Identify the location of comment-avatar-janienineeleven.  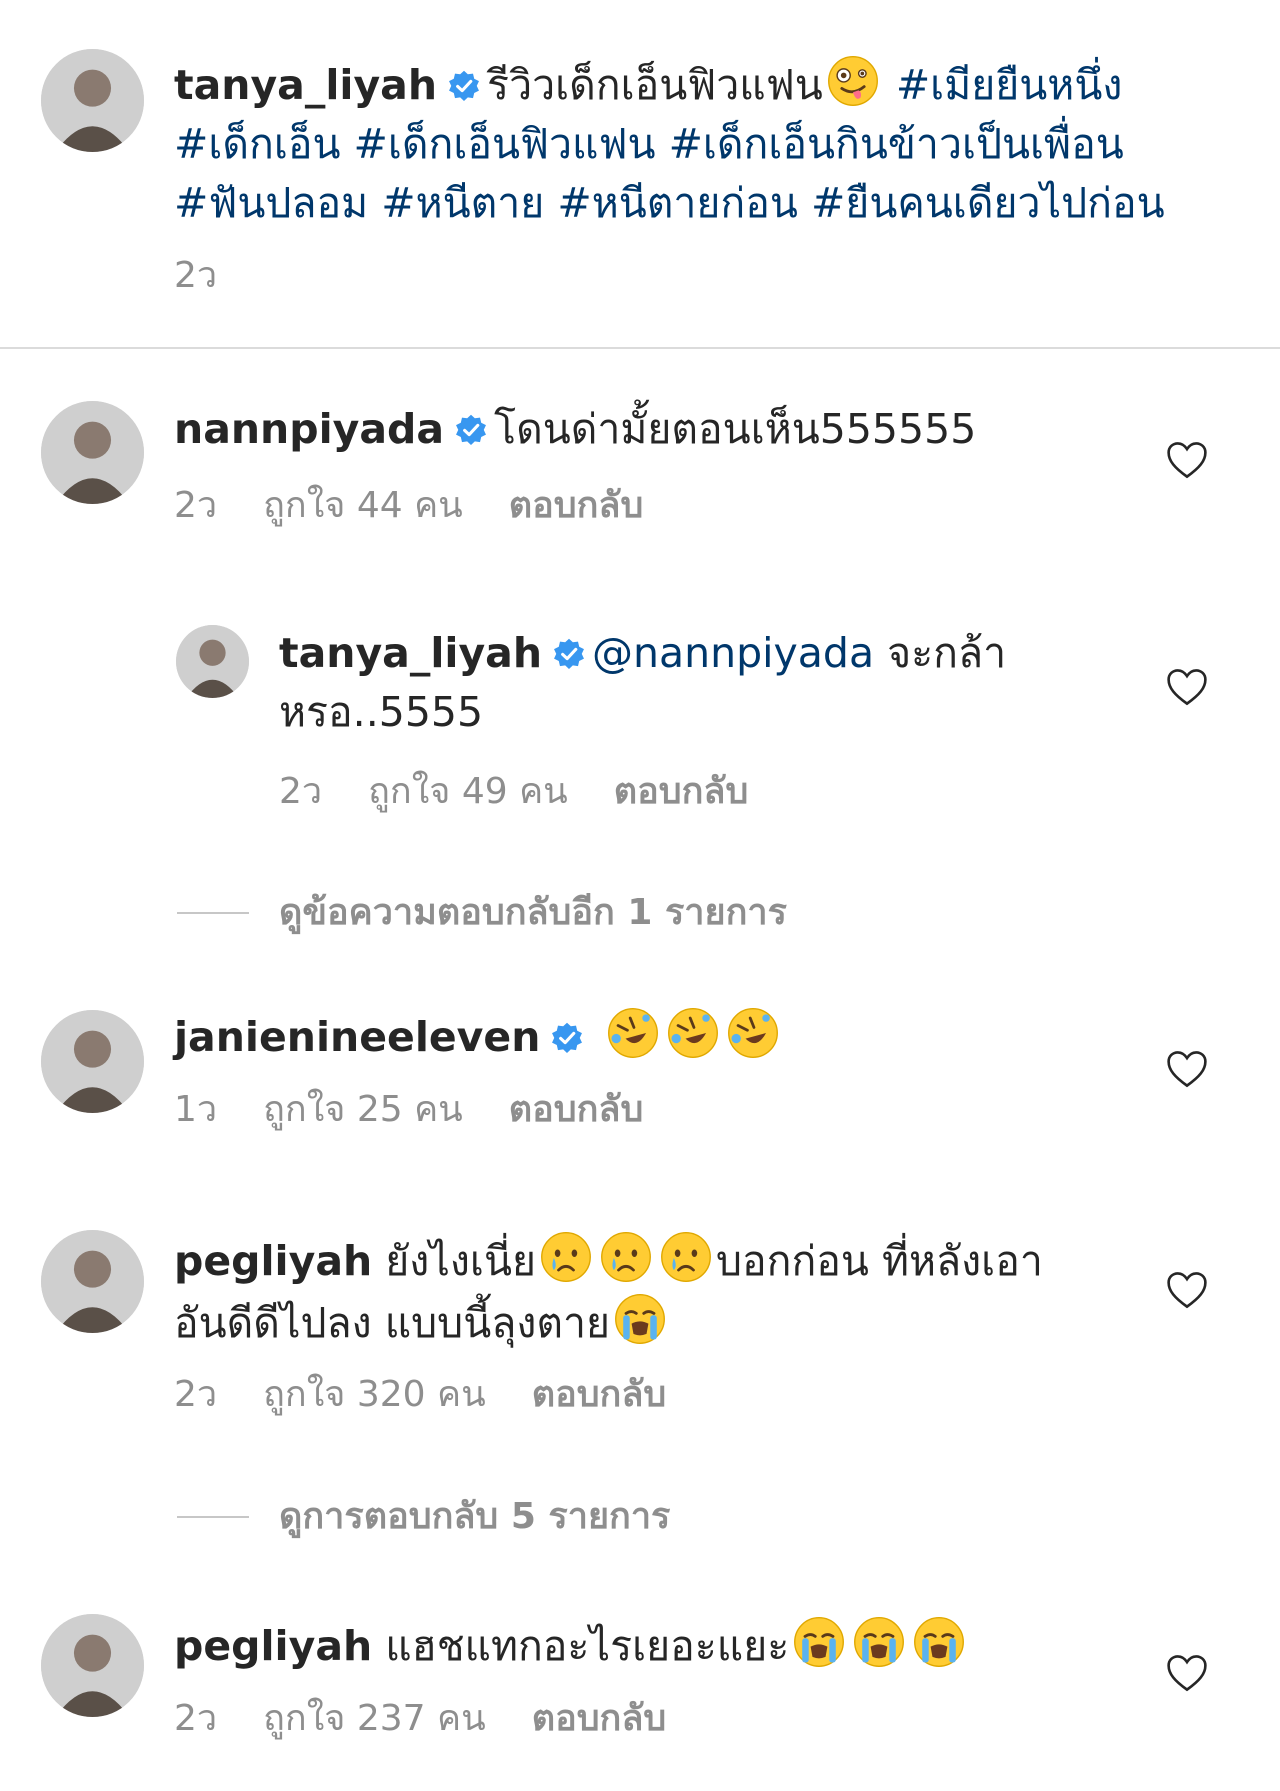
(92, 1061).